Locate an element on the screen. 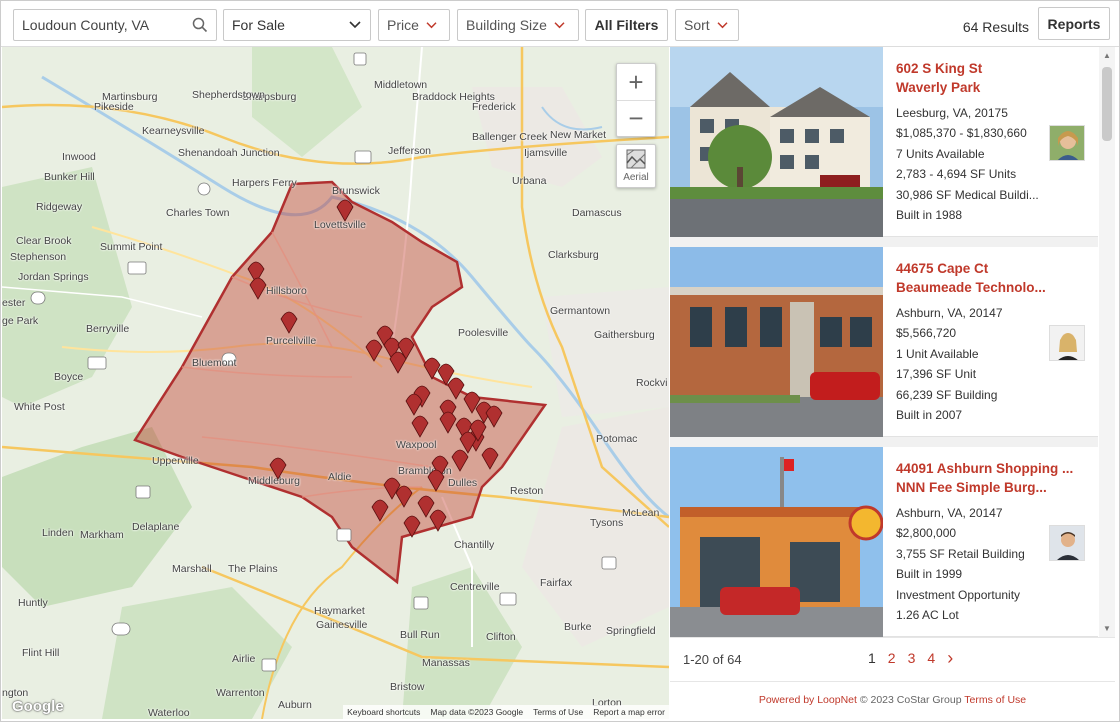 This screenshot has height=722, width=1120. sort-button: Sort is located at coordinates (707, 25).